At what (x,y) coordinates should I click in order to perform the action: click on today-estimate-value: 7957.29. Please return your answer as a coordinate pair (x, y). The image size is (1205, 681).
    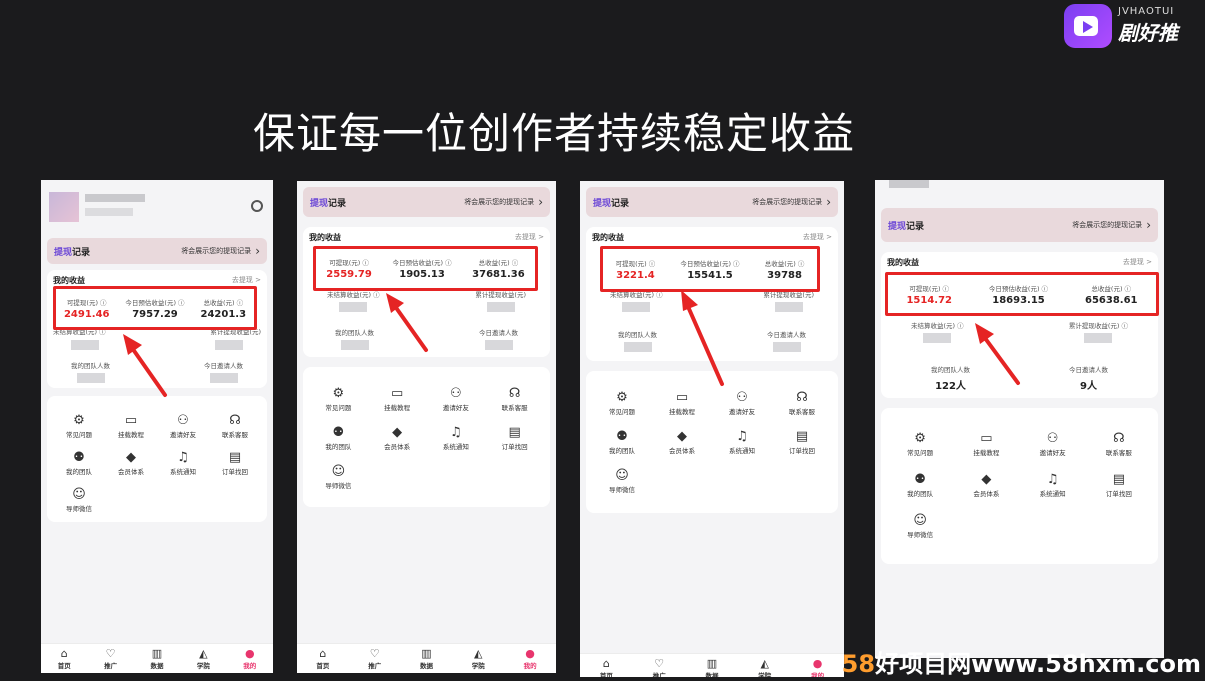
    Looking at the image, I should click on (155, 314).